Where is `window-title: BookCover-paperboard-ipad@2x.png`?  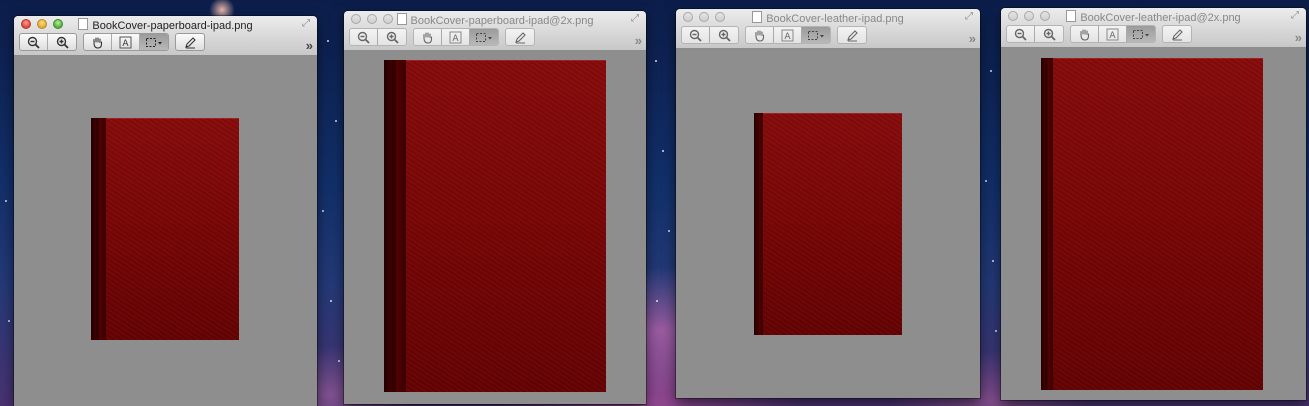
window-title: BookCover-paperboard-ipad@2x.png is located at coordinates (495, 20).